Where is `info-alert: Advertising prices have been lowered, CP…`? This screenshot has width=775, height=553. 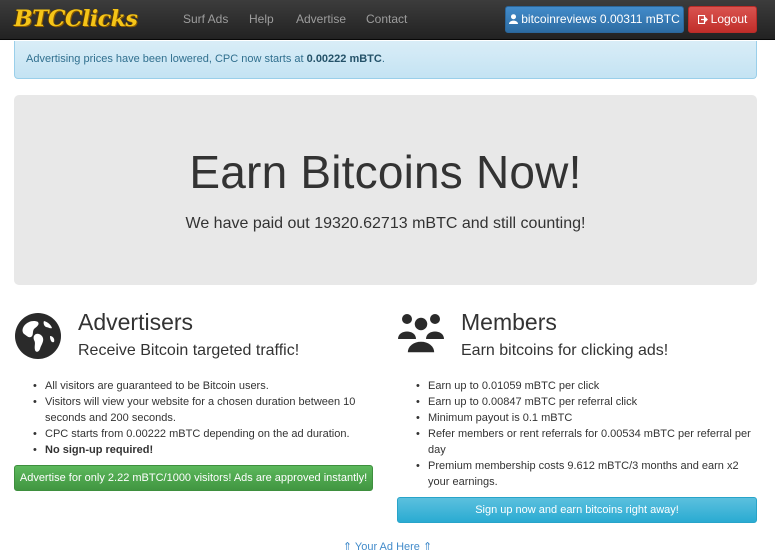
info-alert: Advertising prices have been lowered, CP… is located at coordinates (385, 60).